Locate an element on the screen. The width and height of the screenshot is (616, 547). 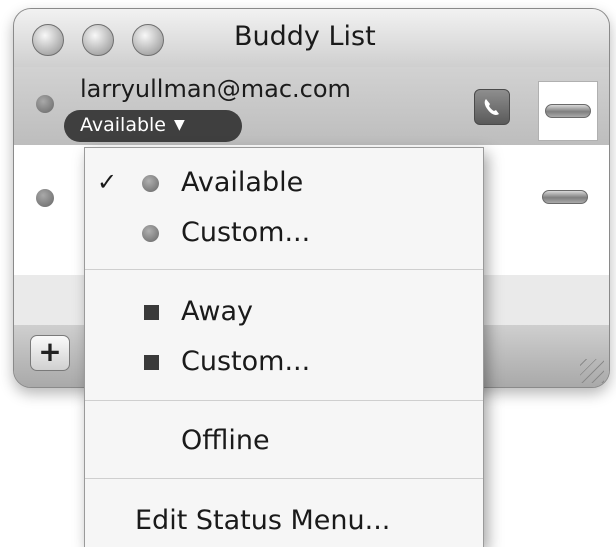
phone-icon is located at coordinates (492, 107).